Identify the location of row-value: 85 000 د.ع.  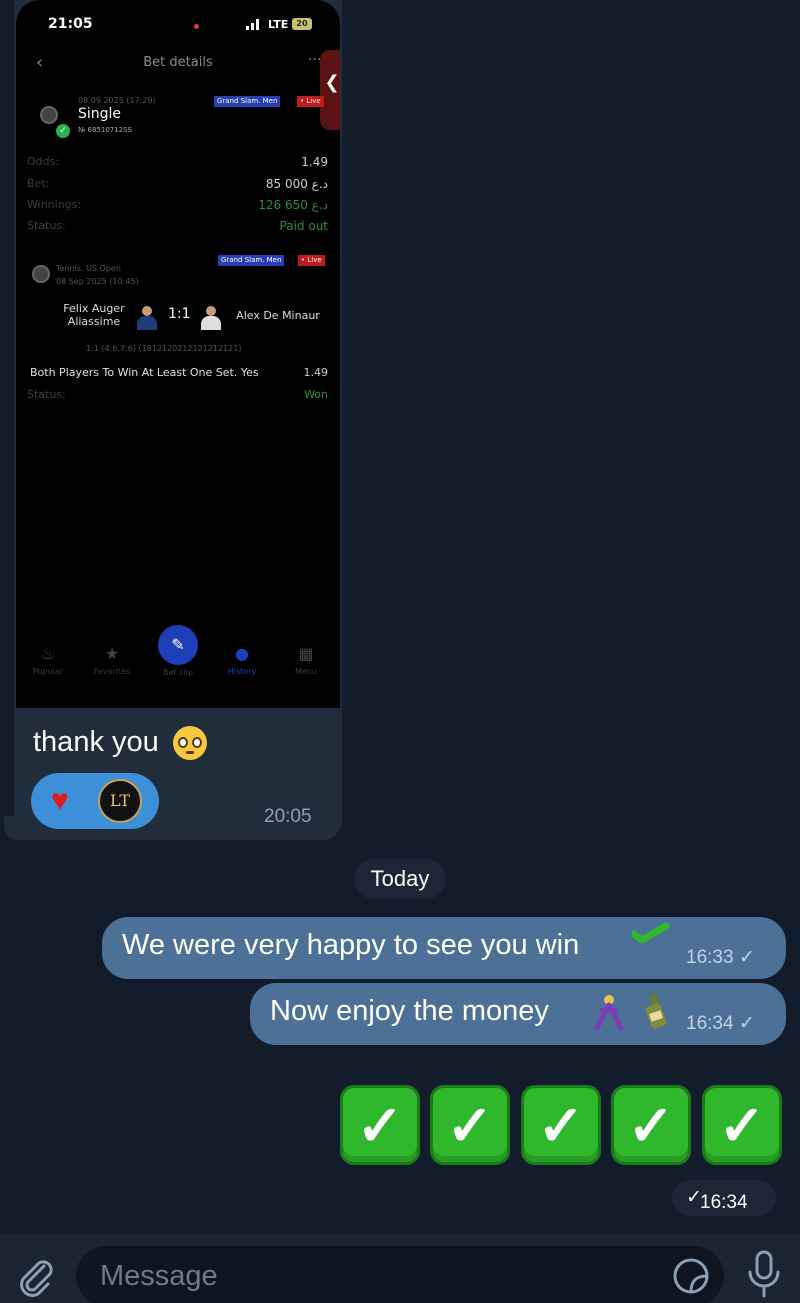
(296, 184).